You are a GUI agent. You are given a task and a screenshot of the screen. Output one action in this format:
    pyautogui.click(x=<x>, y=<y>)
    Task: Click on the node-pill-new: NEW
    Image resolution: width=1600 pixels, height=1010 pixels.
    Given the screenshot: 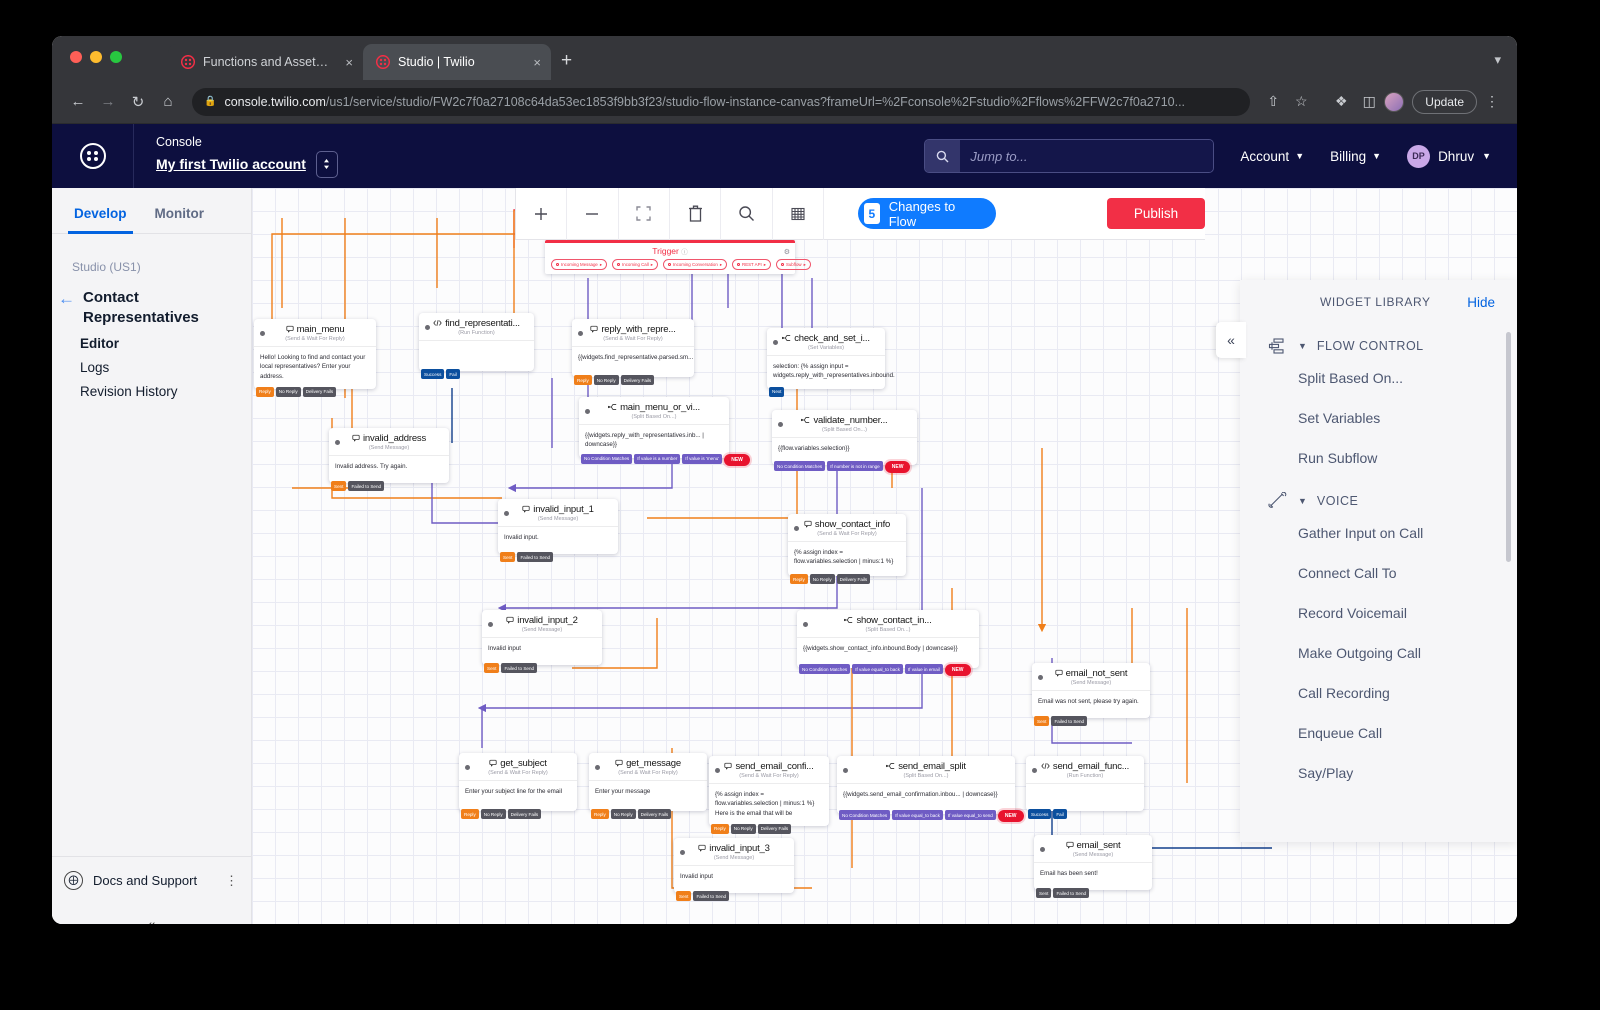 What is the action you would take?
    pyautogui.click(x=957, y=670)
    